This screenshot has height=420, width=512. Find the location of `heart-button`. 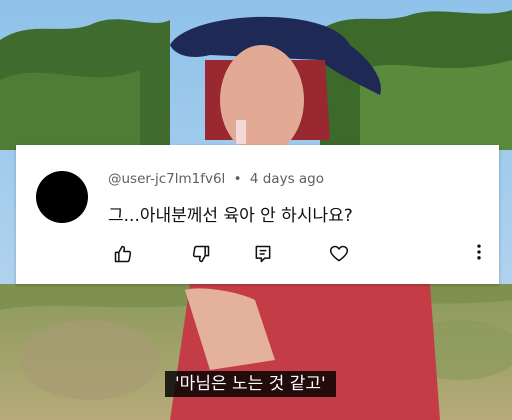

heart-button is located at coordinates (339, 254).